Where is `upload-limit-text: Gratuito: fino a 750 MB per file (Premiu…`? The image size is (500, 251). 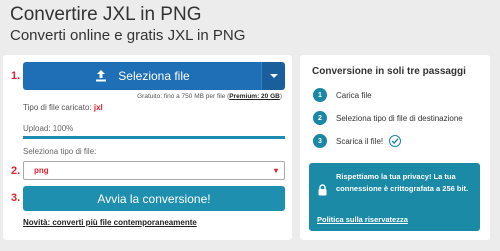
upload-limit-text: Gratuito: fino a 750 MB per file (Premiu… is located at coordinates (209, 96).